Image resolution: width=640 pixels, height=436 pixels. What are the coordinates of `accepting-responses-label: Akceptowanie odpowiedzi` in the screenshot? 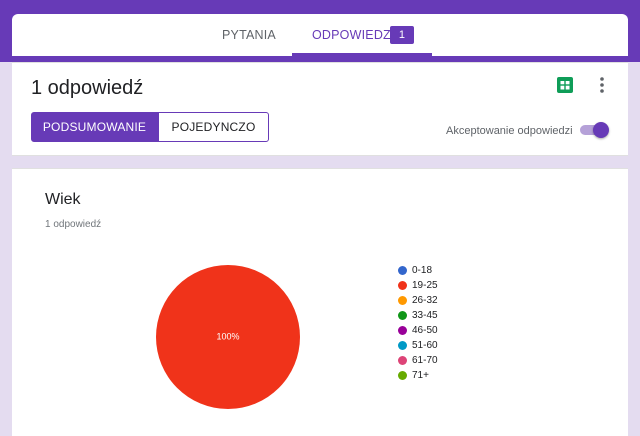 It's located at (509, 131).